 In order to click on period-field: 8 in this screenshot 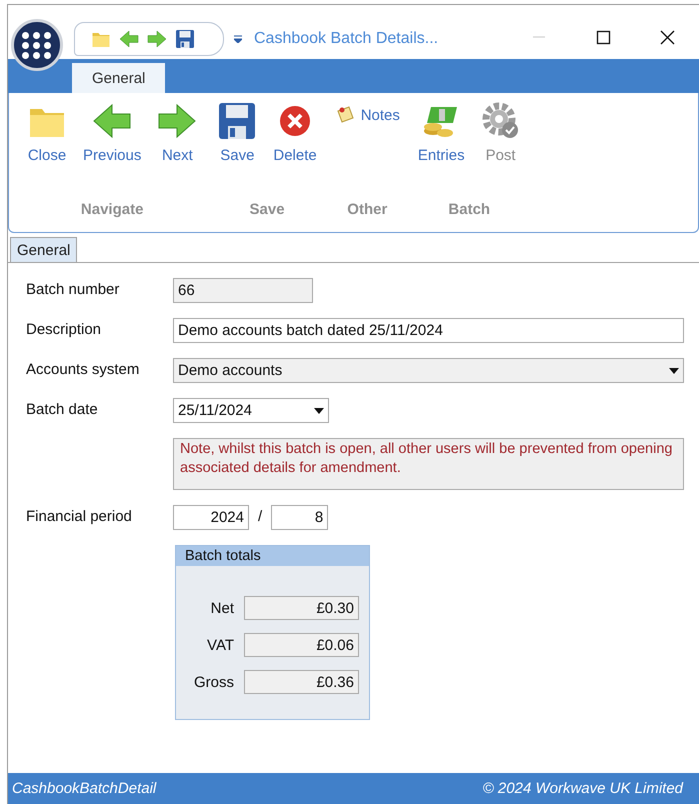, I will do `click(299, 517)`.